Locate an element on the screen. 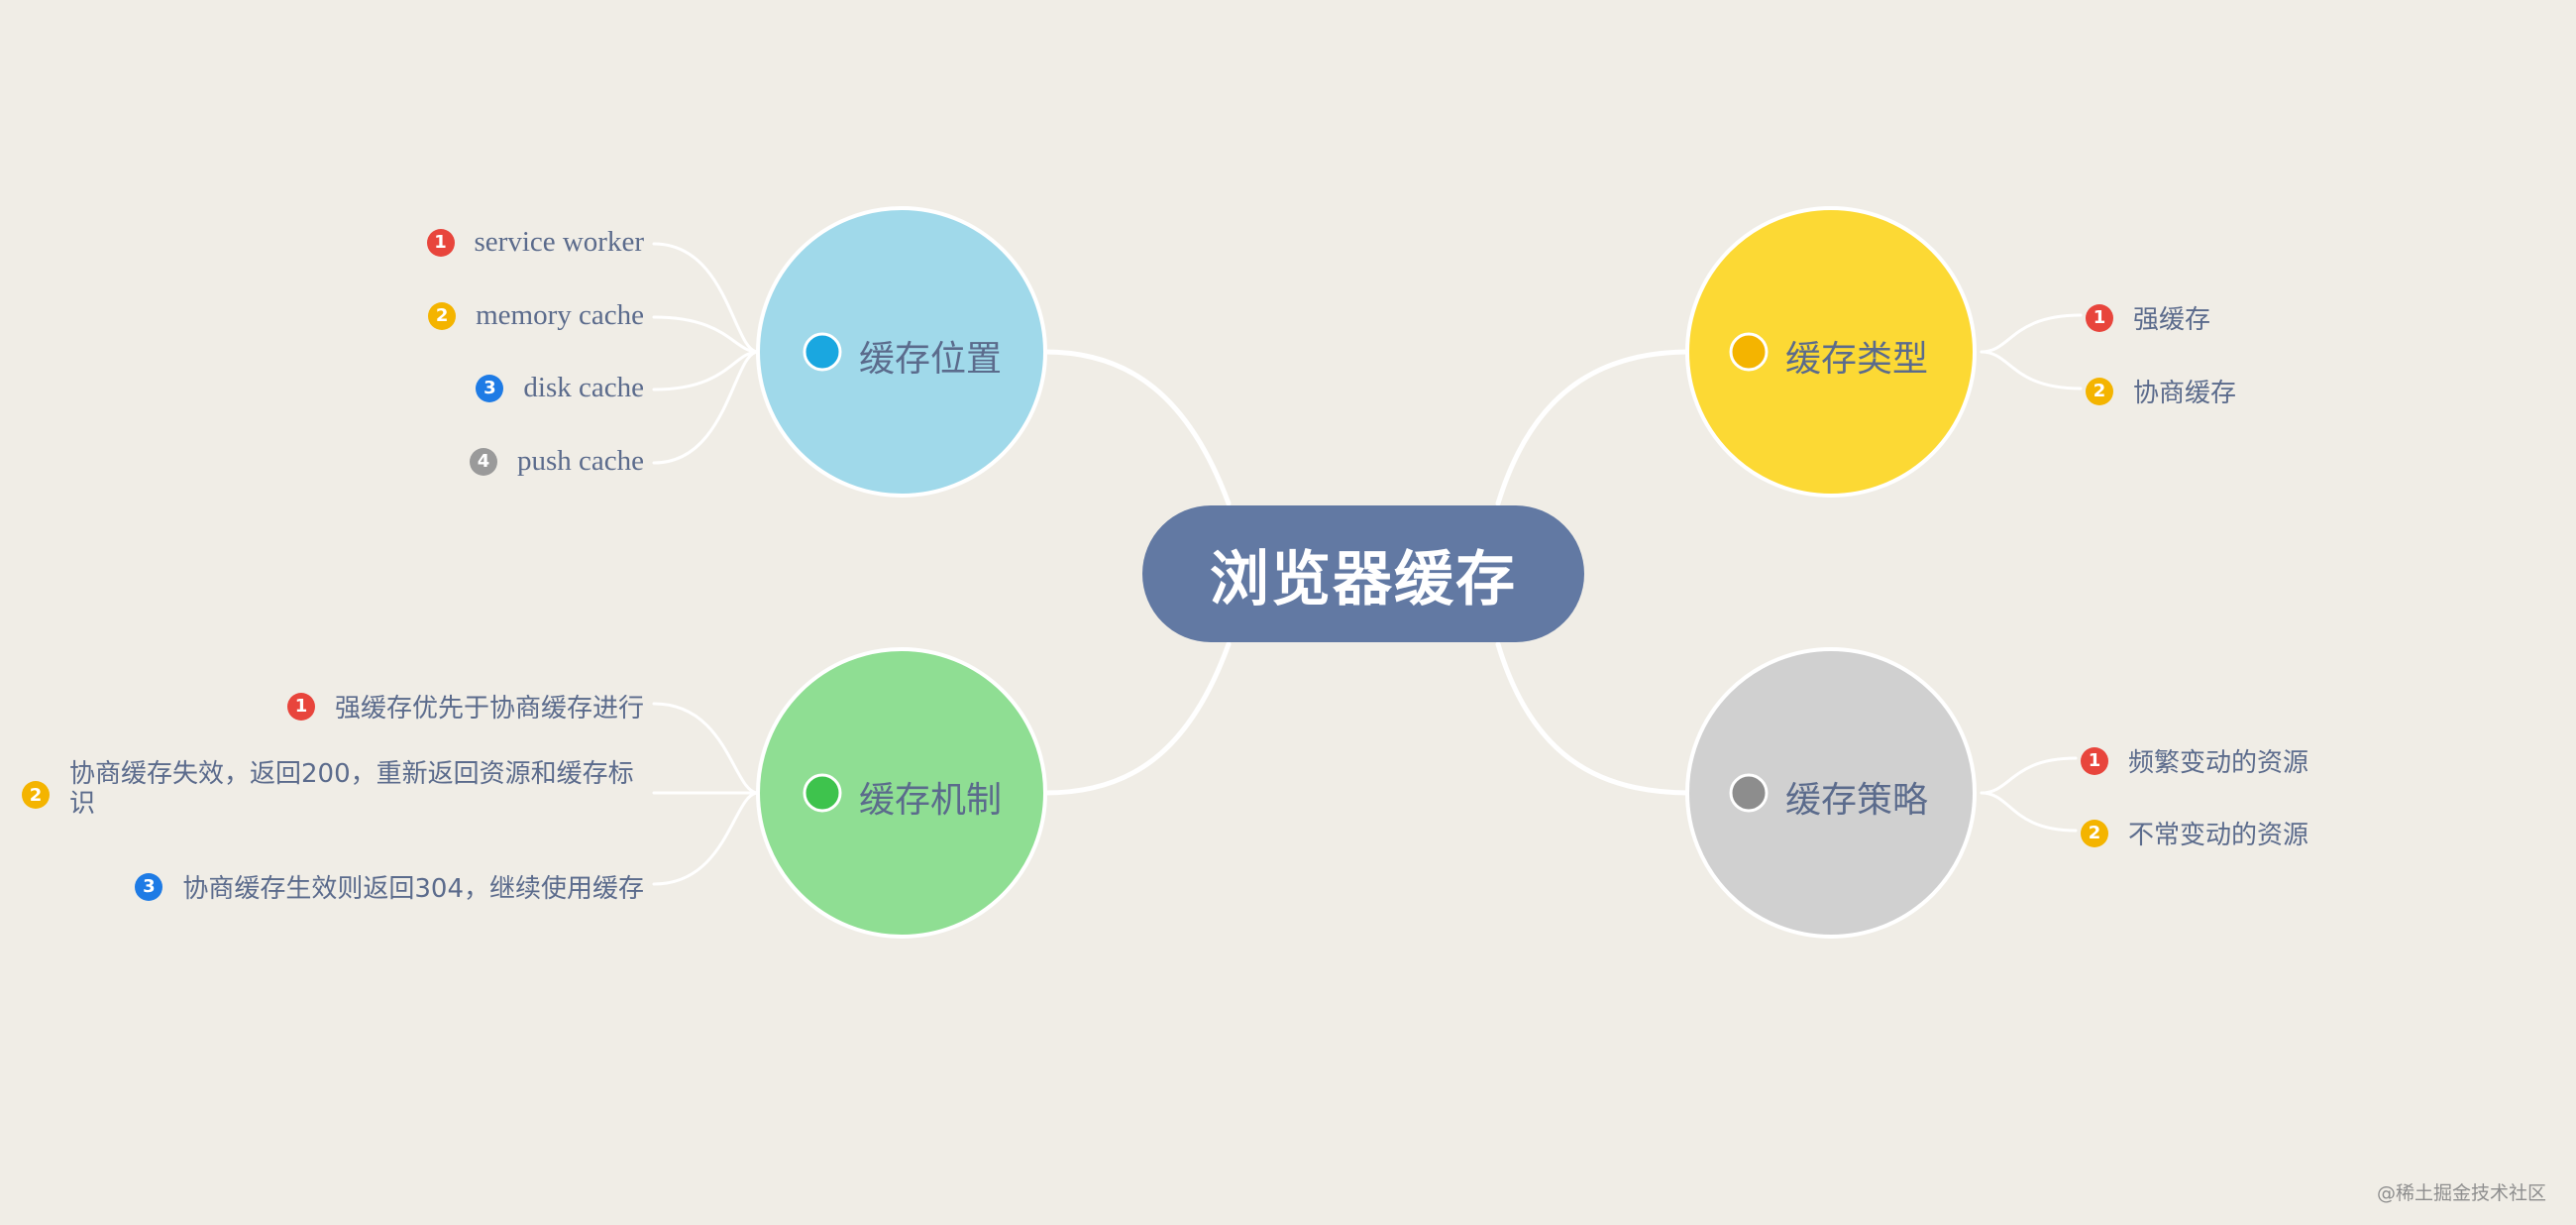 This screenshot has width=2576, height=1225. leaf-location-2: 2 memory cache is located at coordinates (536, 315).